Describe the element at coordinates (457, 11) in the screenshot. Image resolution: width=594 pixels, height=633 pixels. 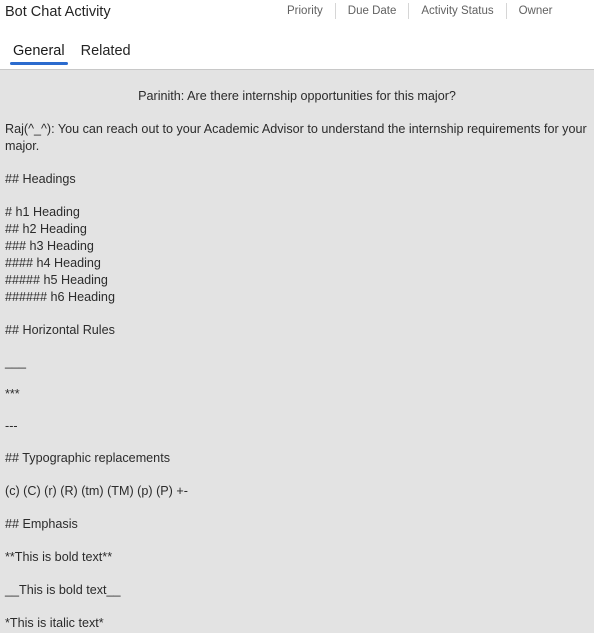
I see `header-field-activity-status: Activity Status` at that location.